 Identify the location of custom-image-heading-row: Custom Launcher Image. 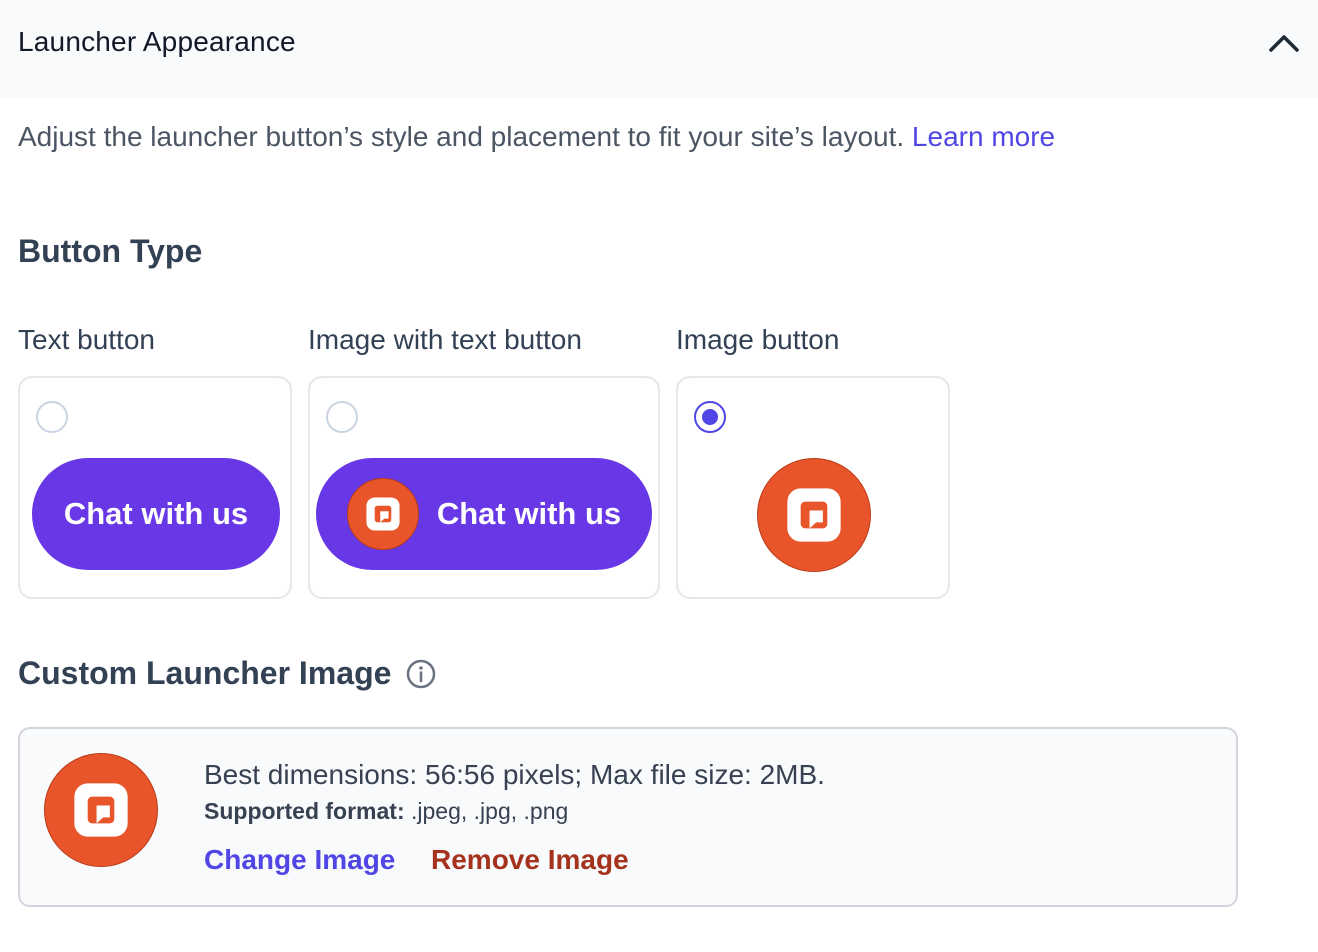
(227, 673).